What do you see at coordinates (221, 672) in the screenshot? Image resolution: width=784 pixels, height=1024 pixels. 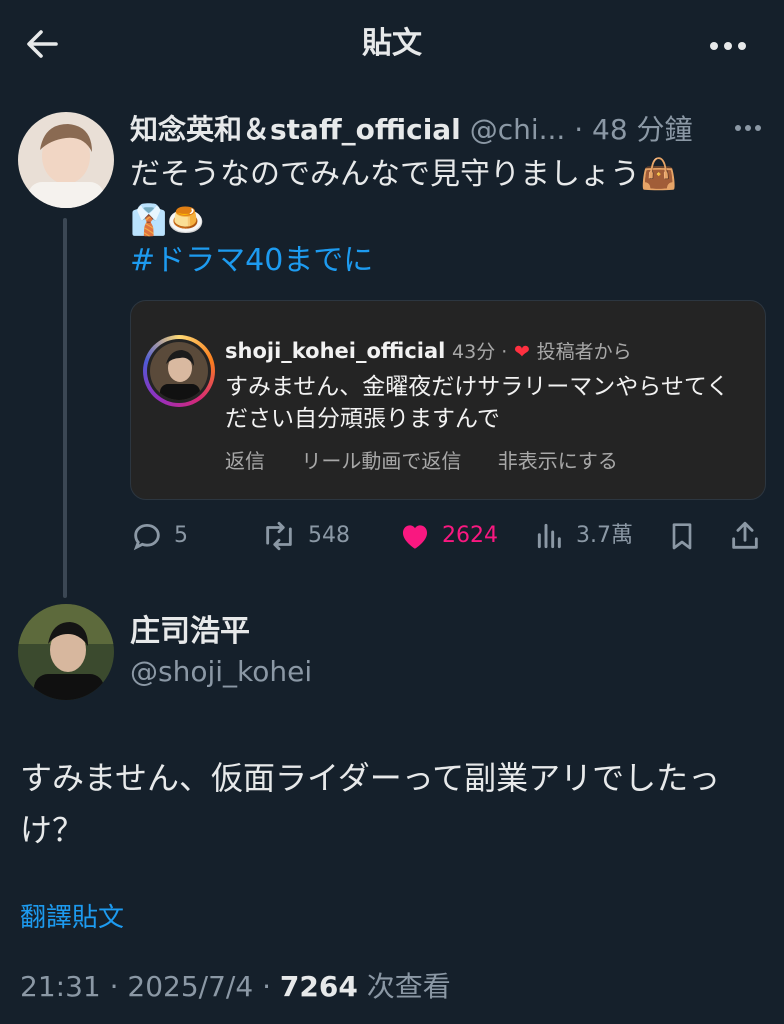 I see `main-author-handle: @shoji_kohei` at bounding box center [221, 672].